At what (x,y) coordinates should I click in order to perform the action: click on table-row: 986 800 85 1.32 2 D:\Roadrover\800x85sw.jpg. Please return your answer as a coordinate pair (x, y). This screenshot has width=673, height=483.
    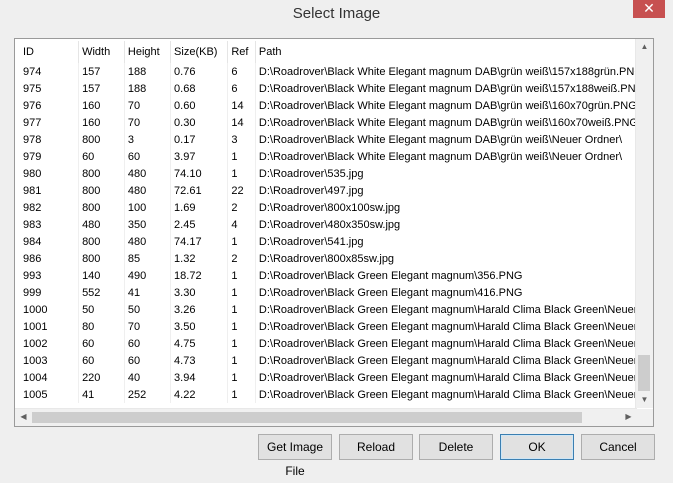
    Looking at the image, I should click on (336, 258).